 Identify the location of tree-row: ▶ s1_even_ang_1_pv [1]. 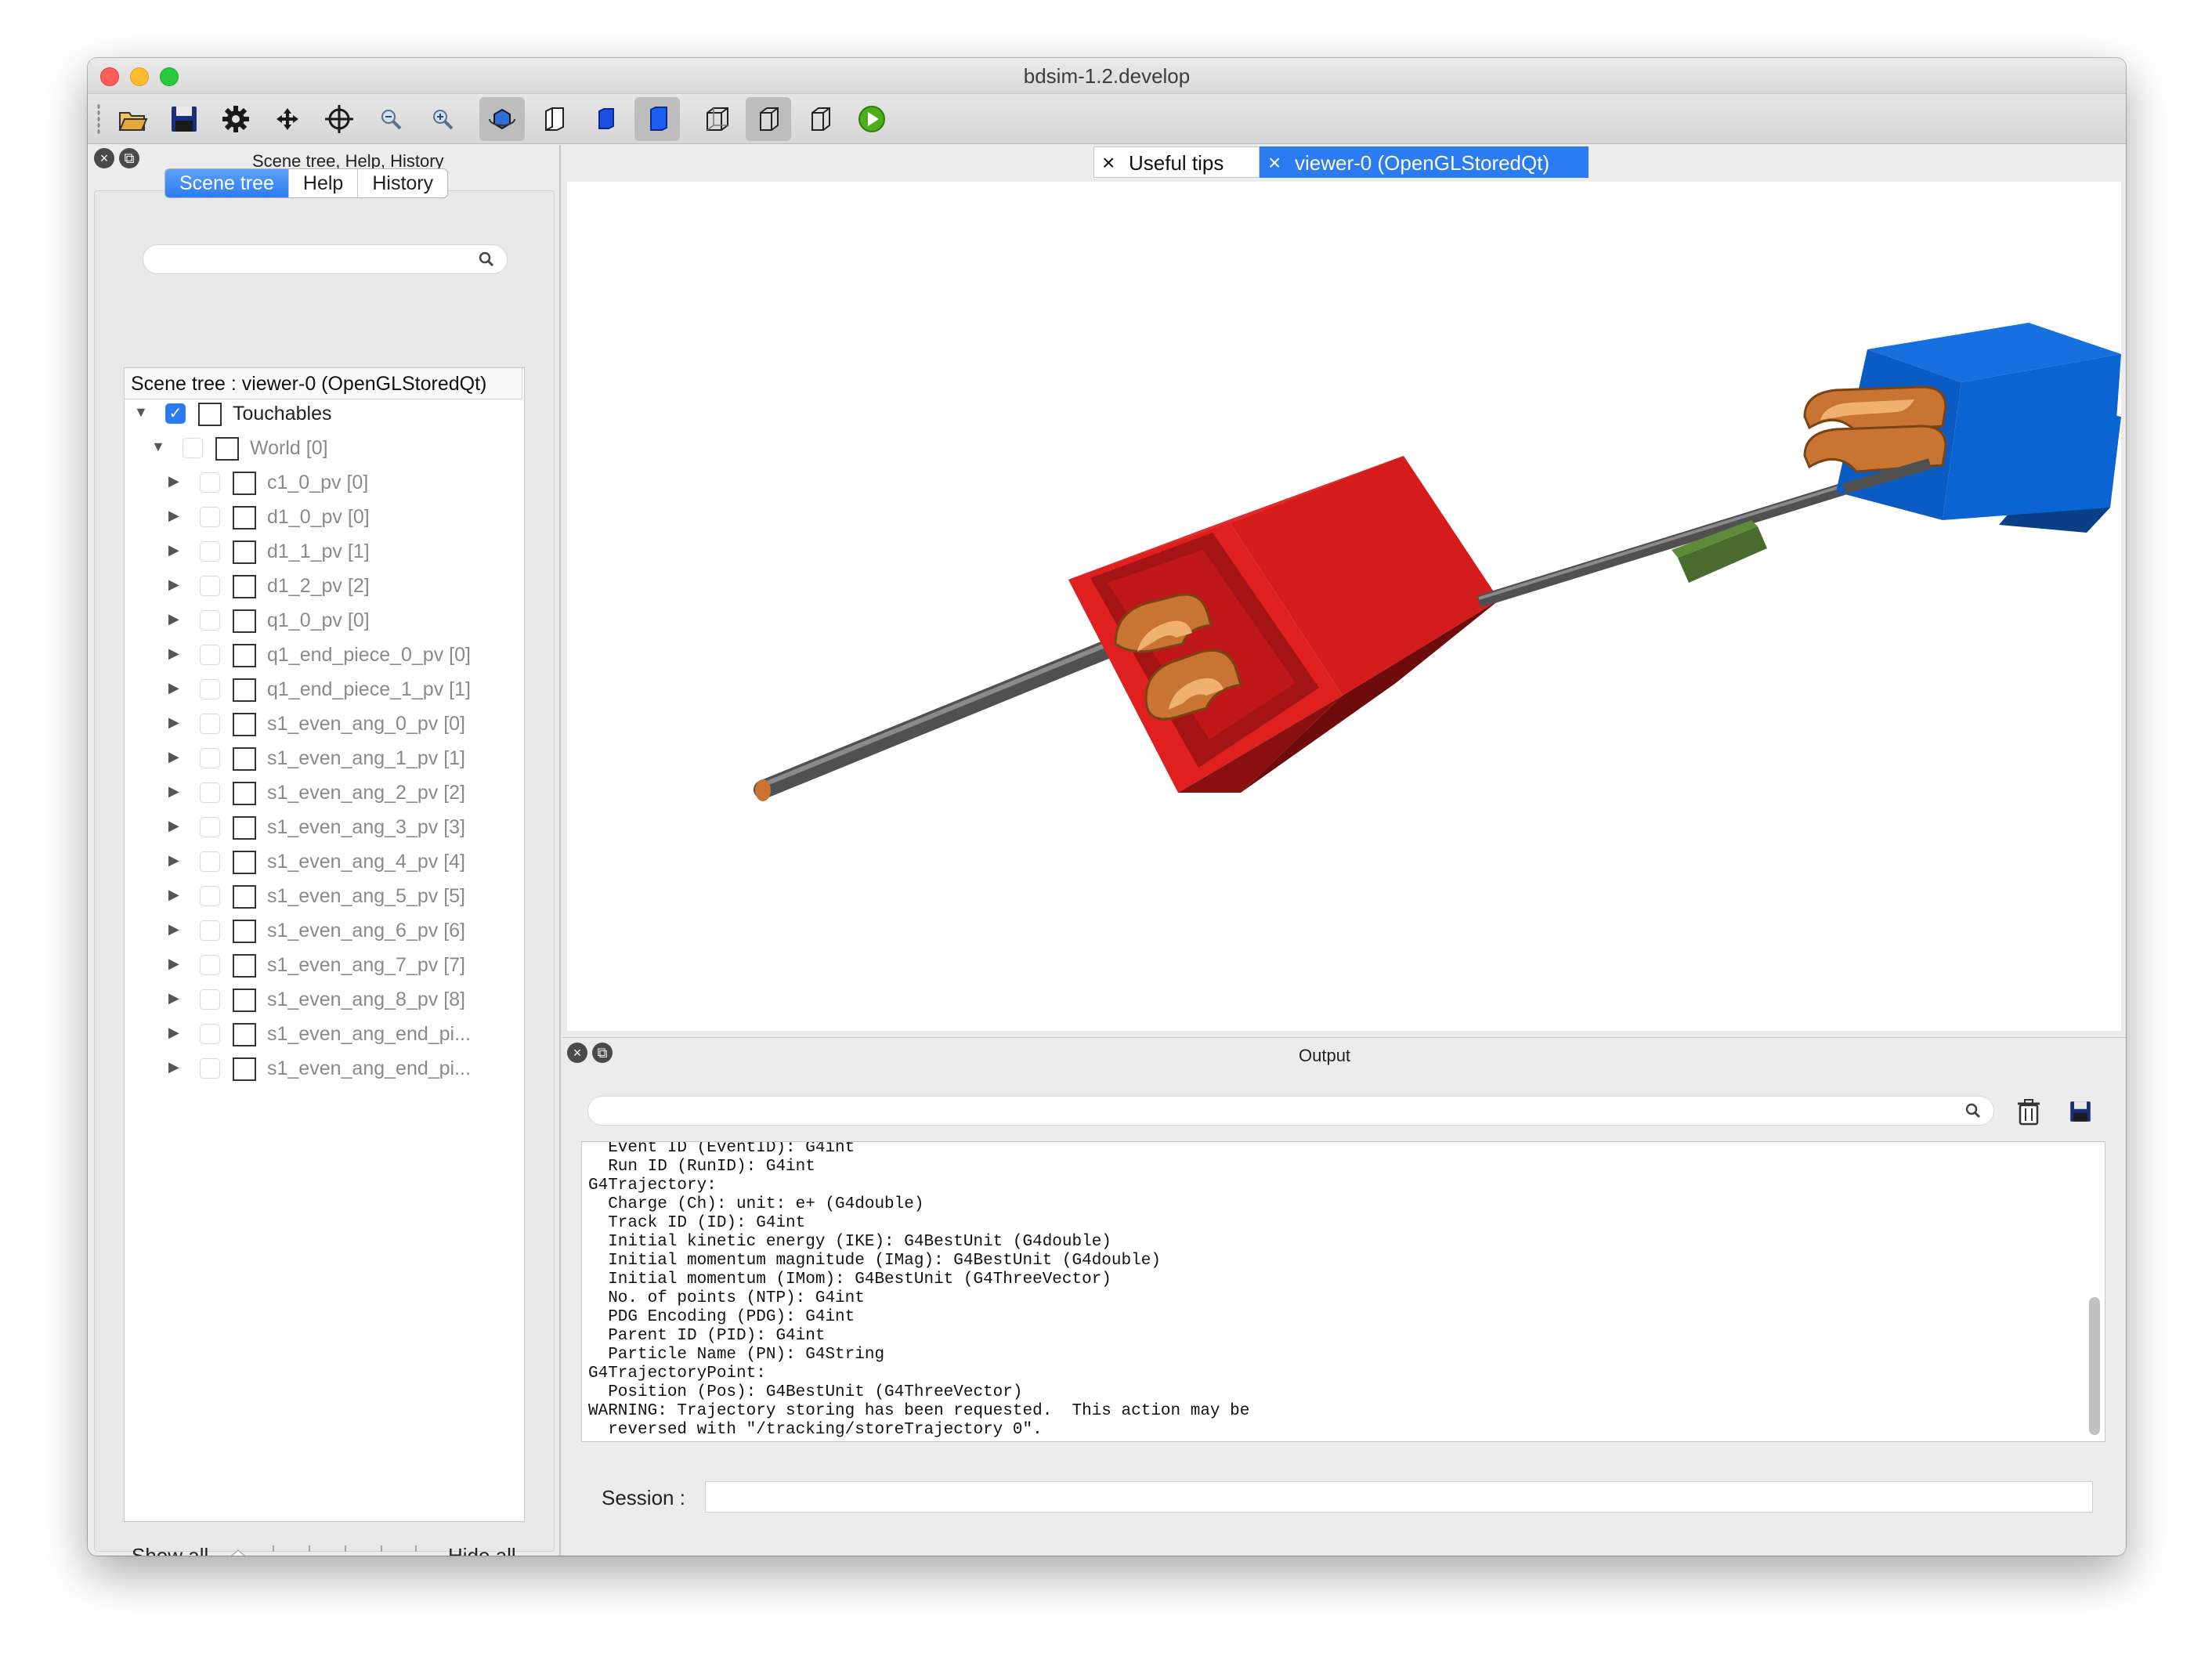
(325, 758).